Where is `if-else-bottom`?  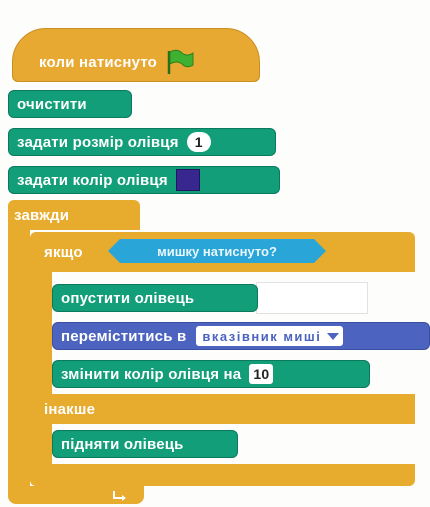 if-else-bottom is located at coordinates (222, 475).